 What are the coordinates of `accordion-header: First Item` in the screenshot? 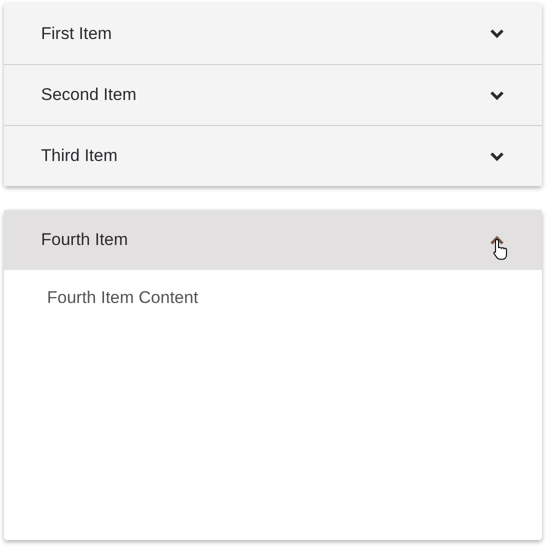 It's located at (273, 33).